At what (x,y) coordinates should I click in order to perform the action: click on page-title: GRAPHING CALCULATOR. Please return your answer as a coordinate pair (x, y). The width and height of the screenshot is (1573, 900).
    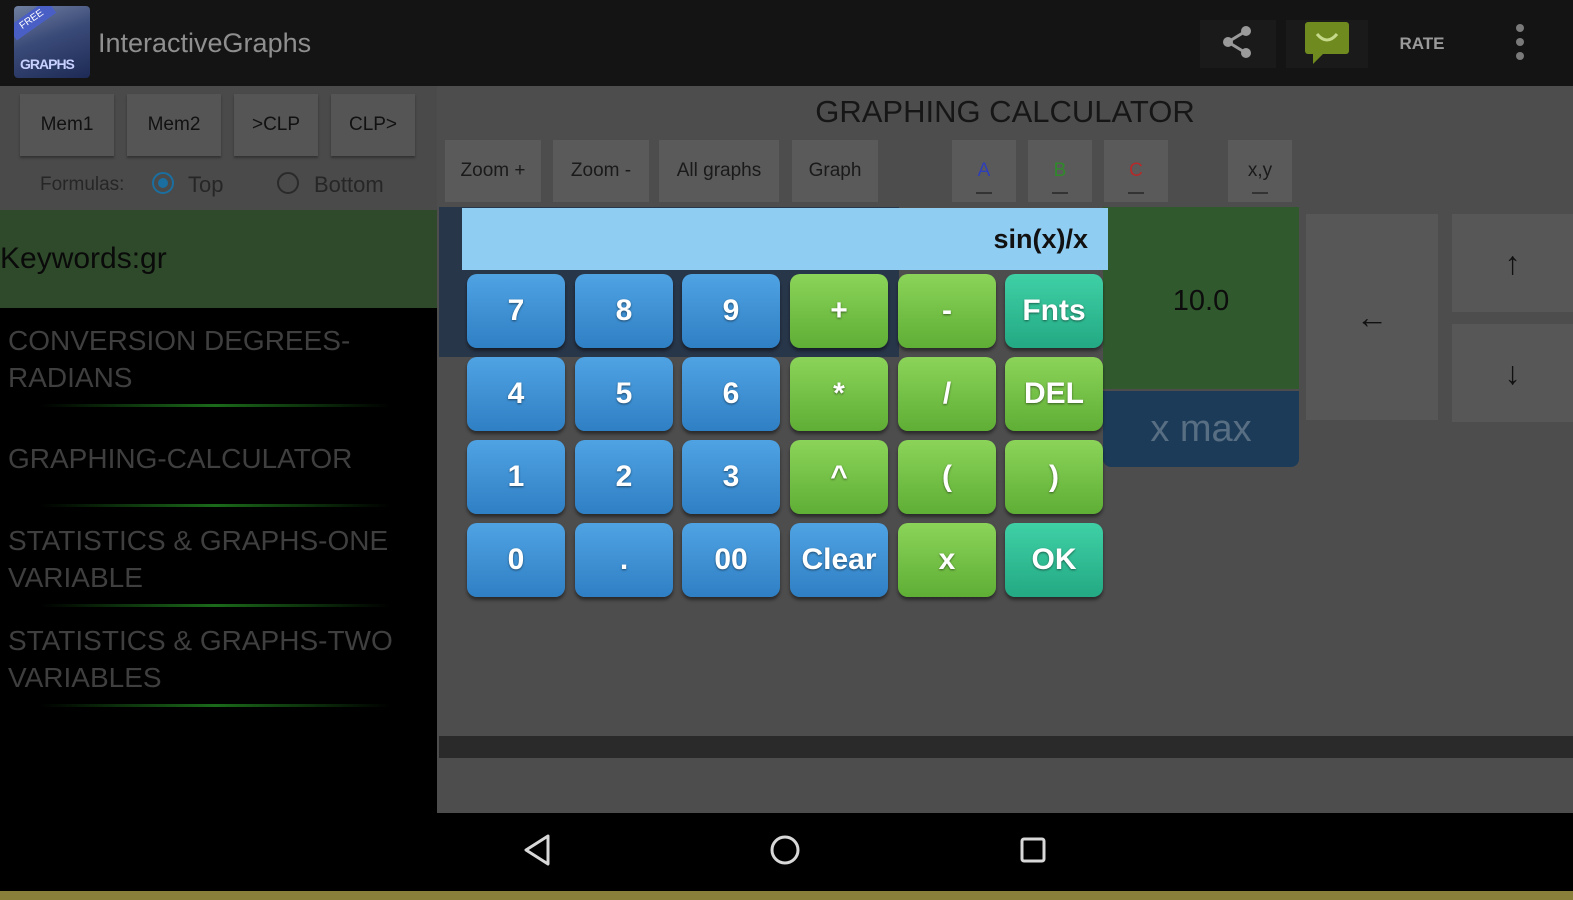
    Looking at the image, I should click on (1005, 111).